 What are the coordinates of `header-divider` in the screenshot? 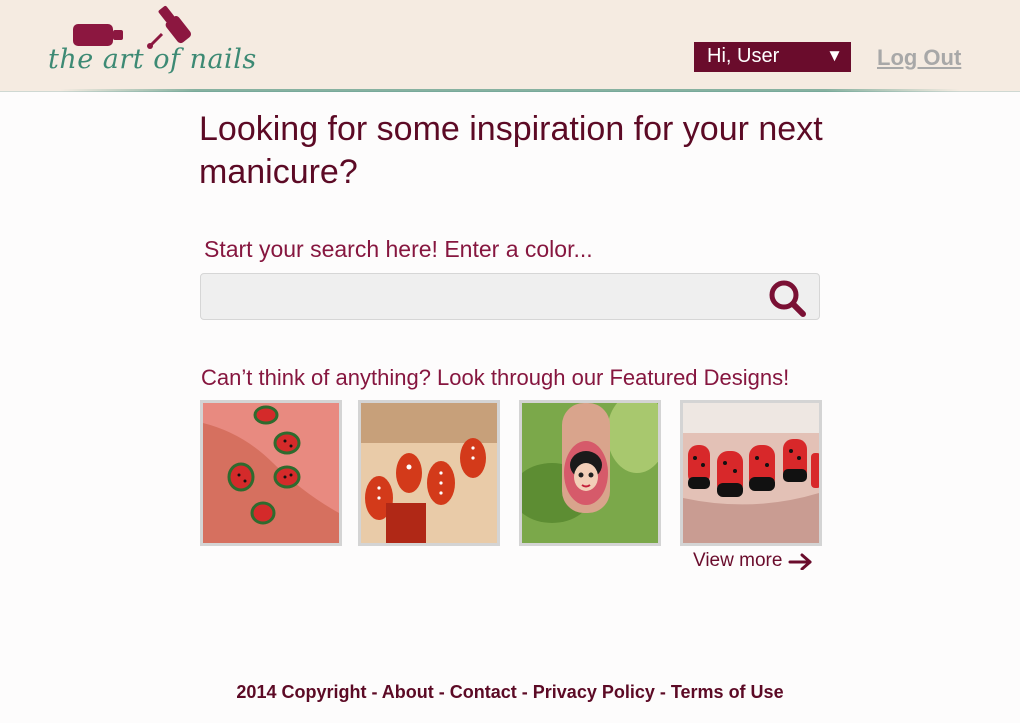 It's located at (510, 90).